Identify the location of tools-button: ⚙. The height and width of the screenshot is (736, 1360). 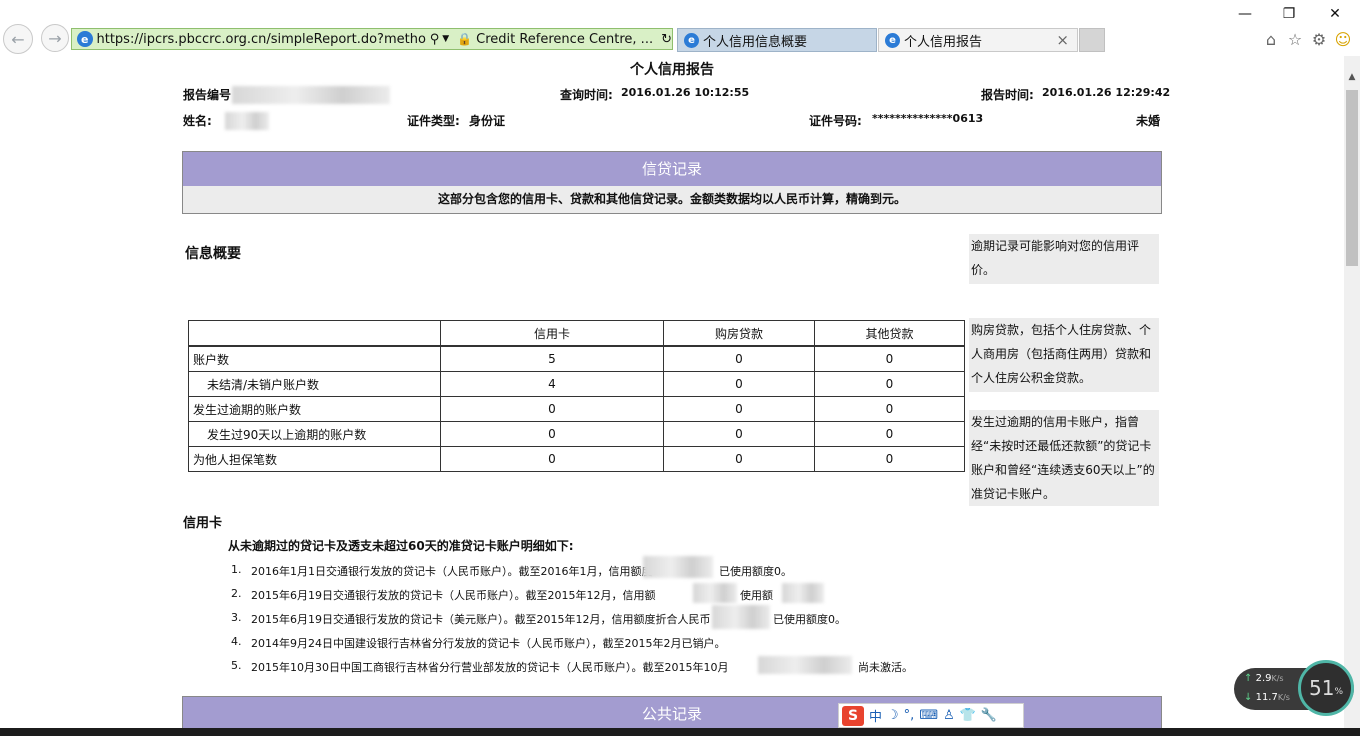
(1319, 39).